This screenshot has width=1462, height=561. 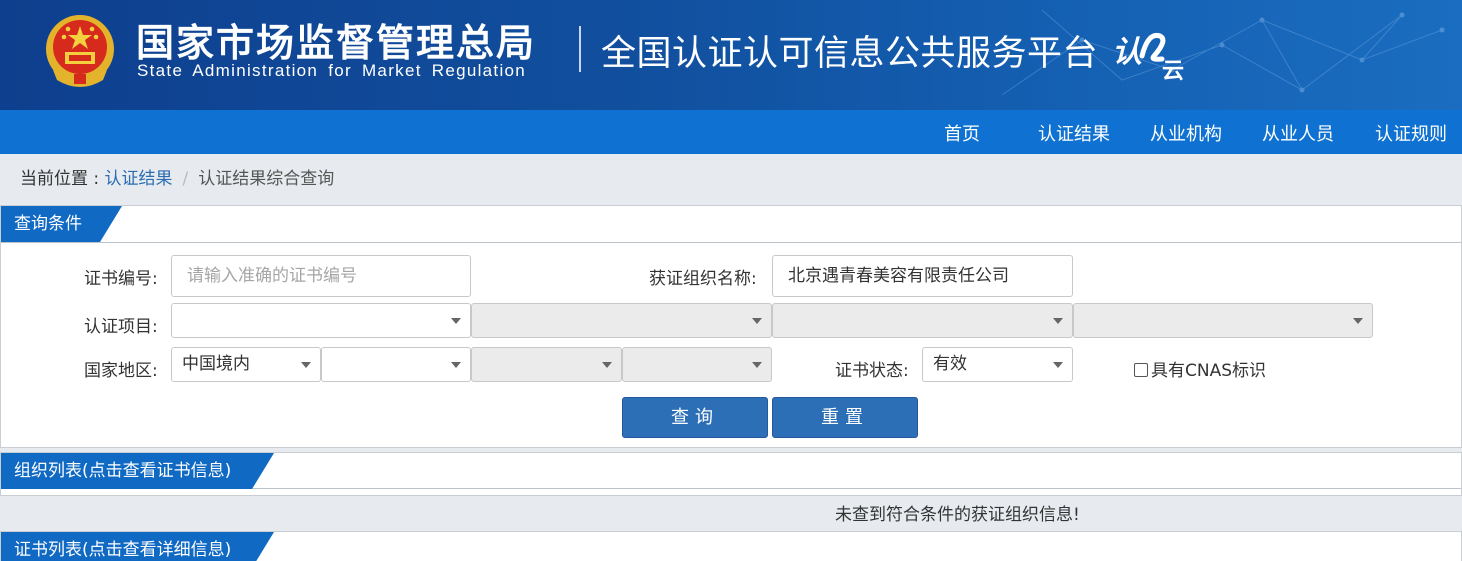 I want to click on region-label: 国家地区:, so click(x=121, y=371).